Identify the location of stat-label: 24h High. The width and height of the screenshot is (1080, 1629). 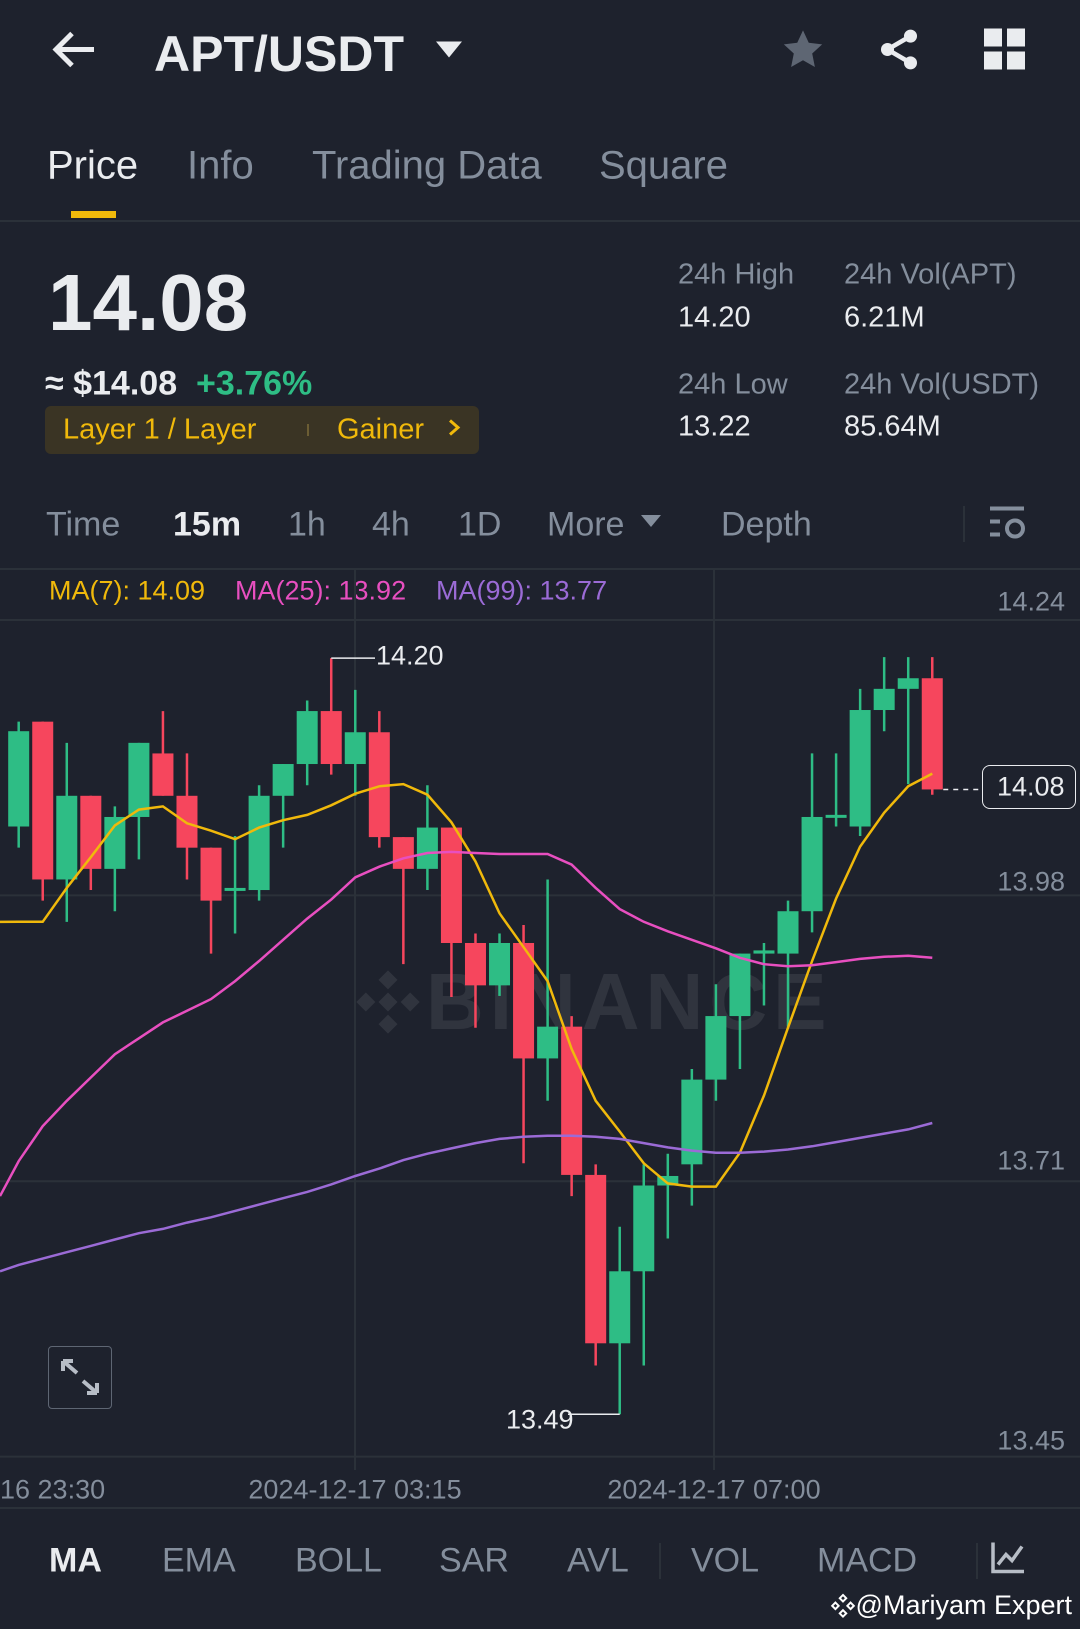
(736, 274).